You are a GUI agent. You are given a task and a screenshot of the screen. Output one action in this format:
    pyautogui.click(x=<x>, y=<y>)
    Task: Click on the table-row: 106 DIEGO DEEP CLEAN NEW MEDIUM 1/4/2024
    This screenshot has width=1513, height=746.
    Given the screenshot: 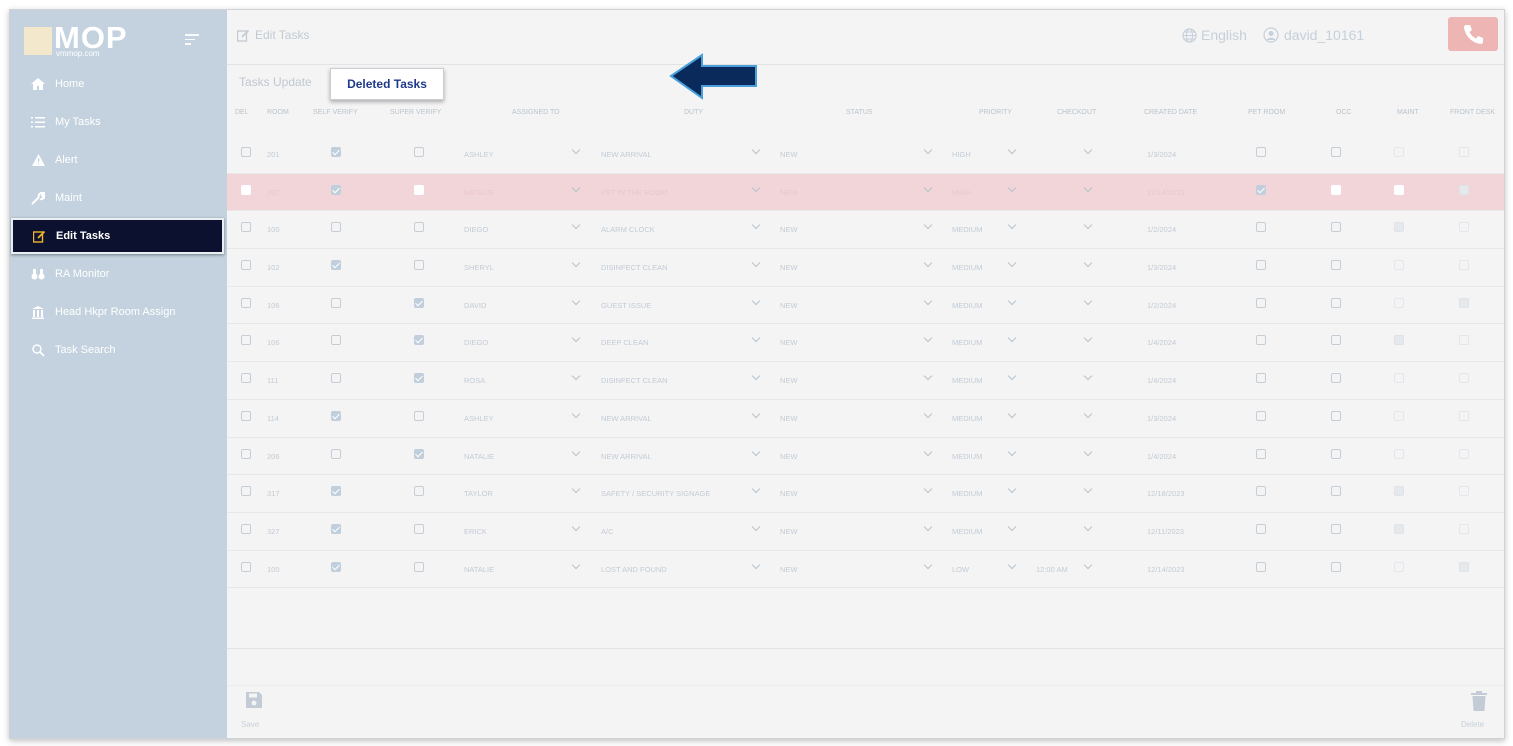 What is the action you would take?
    pyautogui.click(x=865, y=343)
    